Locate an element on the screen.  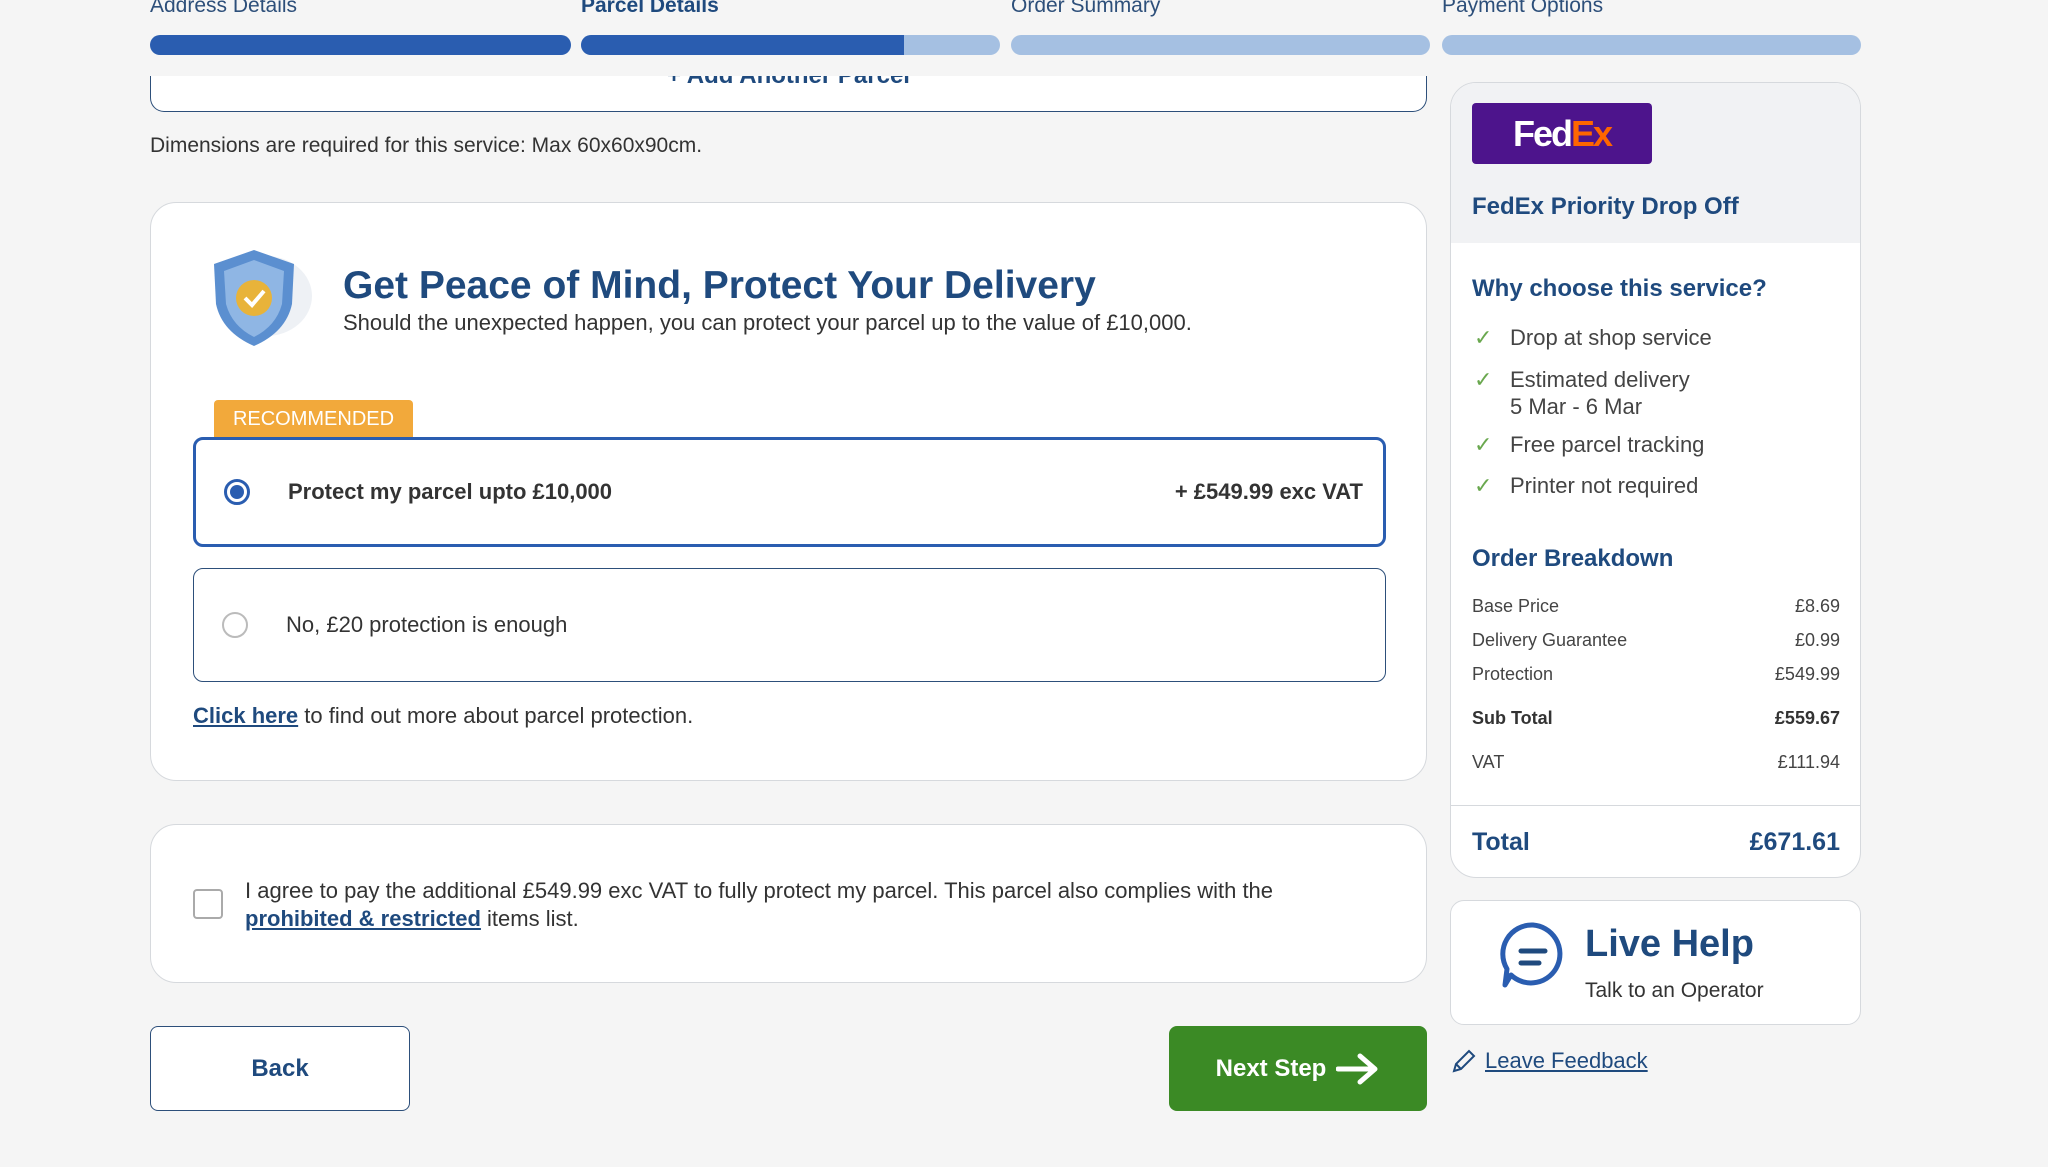
radio-selected is located at coordinates (237, 492).